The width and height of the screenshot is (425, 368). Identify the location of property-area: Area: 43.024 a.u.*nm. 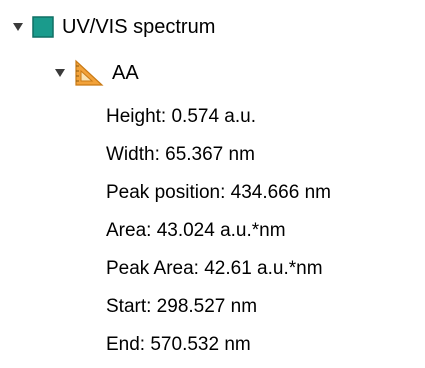
(196, 230).